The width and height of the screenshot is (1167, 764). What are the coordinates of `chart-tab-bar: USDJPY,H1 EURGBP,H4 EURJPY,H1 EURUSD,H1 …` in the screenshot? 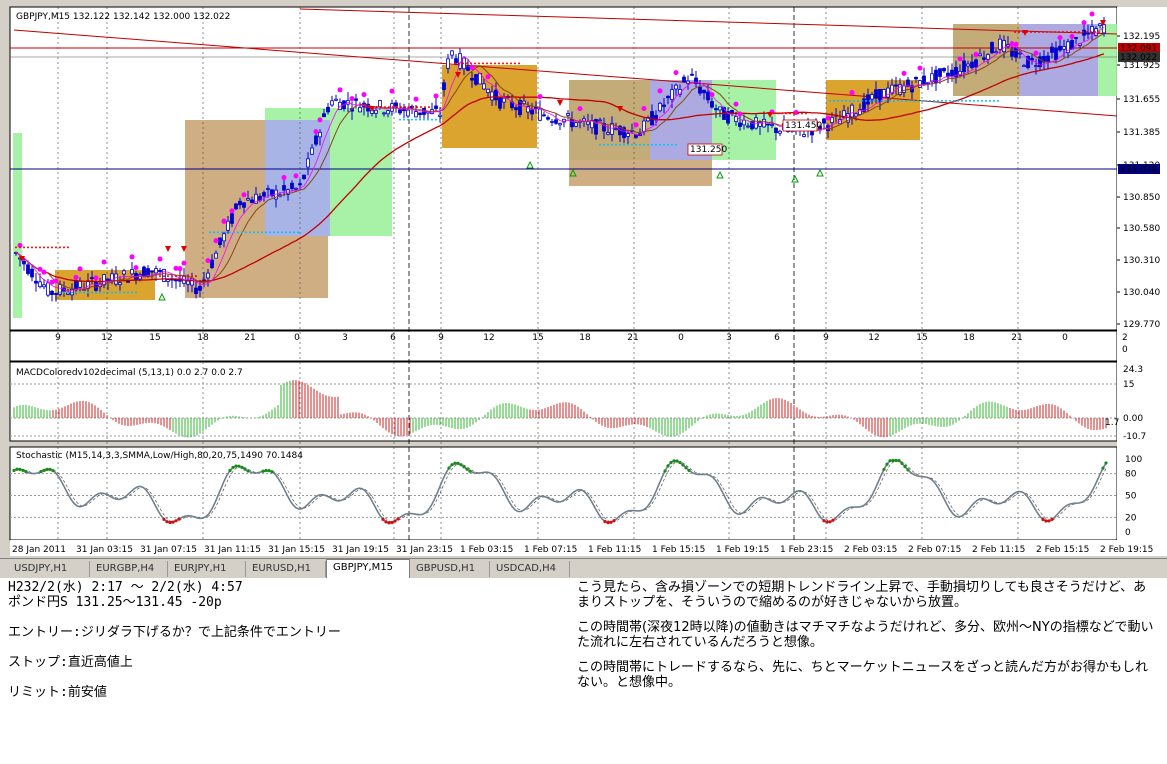 It's located at (583, 568).